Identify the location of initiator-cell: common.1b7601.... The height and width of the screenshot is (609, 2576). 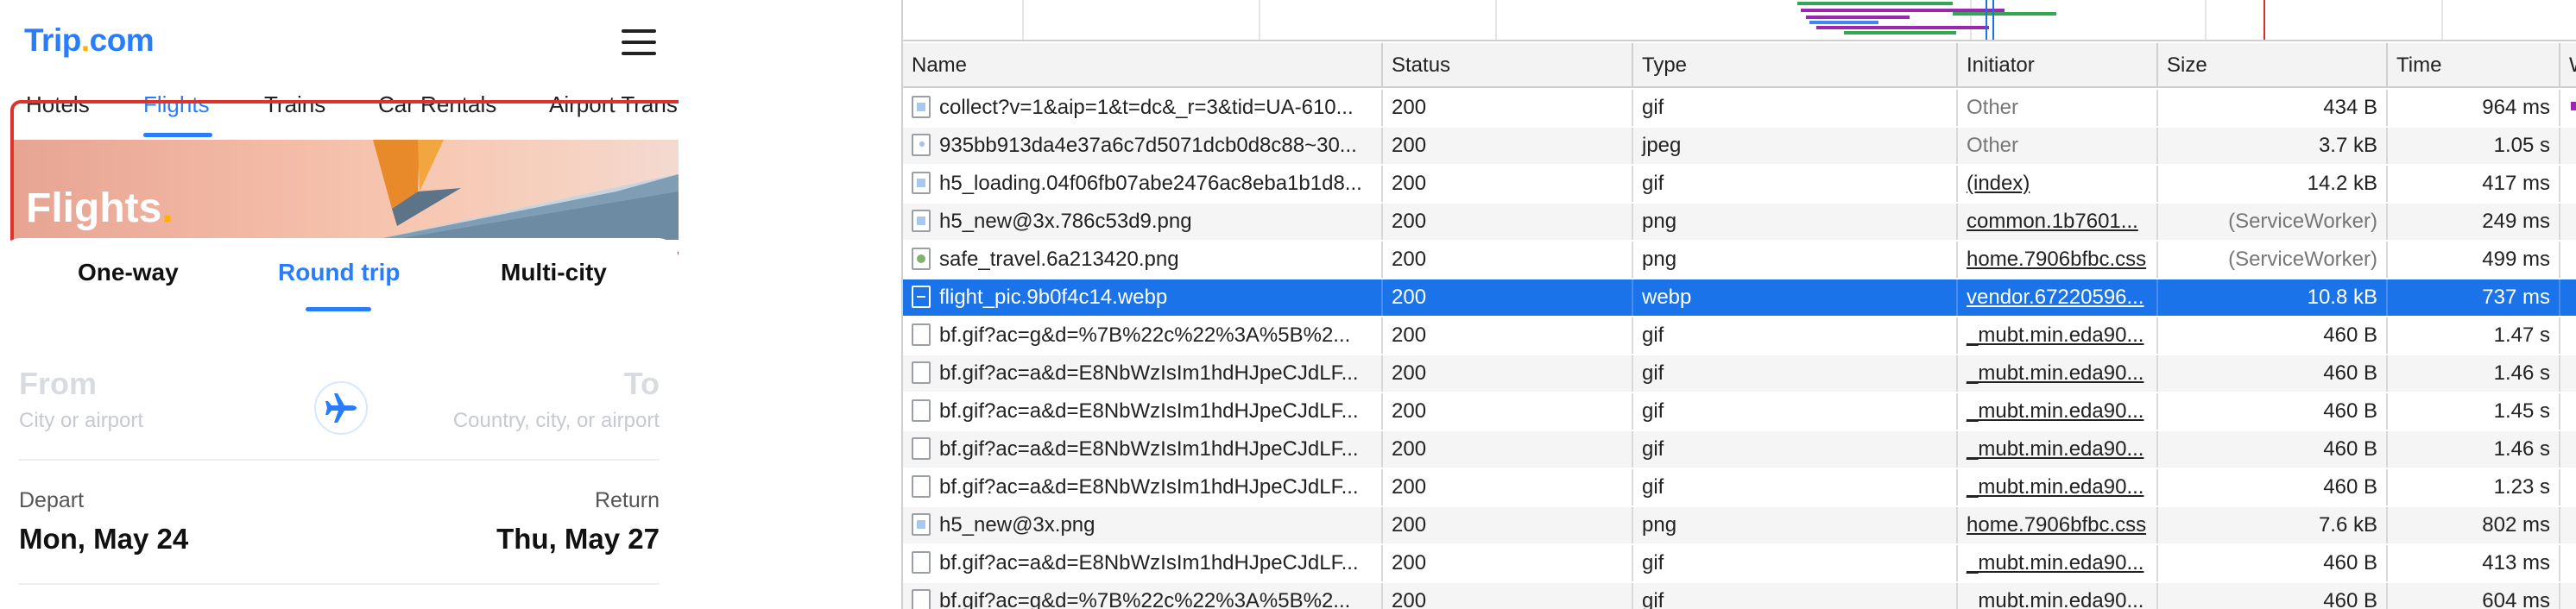
(2058, 222).